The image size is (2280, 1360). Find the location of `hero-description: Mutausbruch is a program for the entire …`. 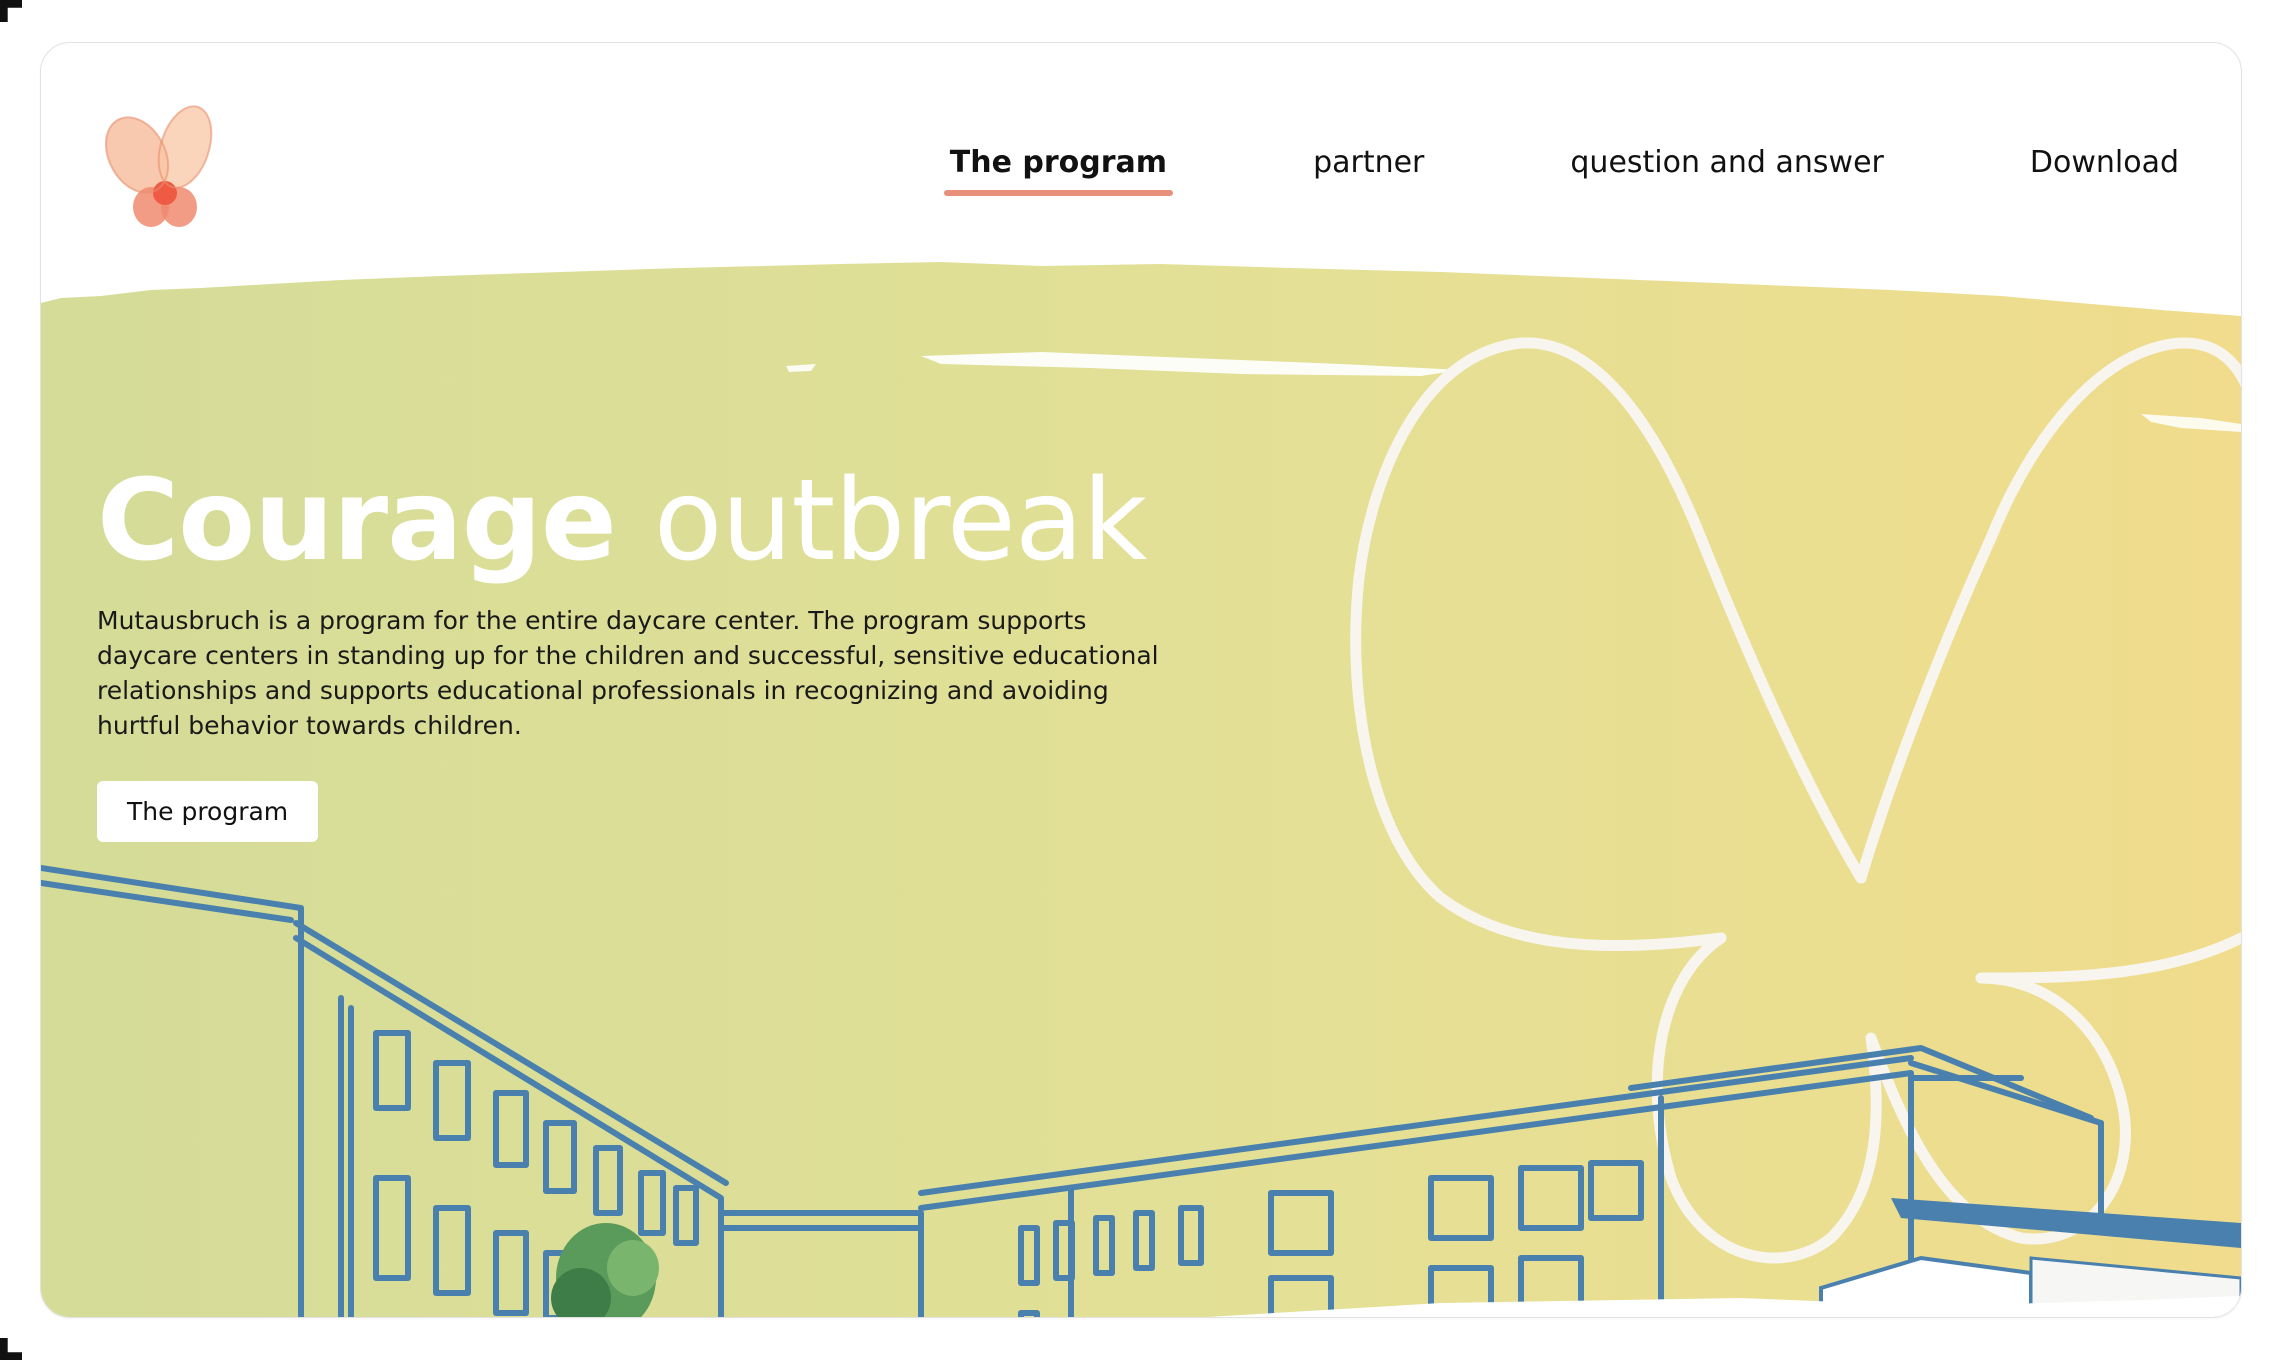

hero-description: Mutausbruch is a program for the entire … is located at coordinates (628, 672).